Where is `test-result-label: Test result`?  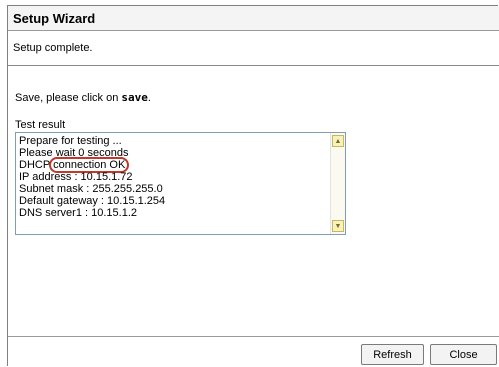
test-result-label: Test result is located at coordinates (40, 125).